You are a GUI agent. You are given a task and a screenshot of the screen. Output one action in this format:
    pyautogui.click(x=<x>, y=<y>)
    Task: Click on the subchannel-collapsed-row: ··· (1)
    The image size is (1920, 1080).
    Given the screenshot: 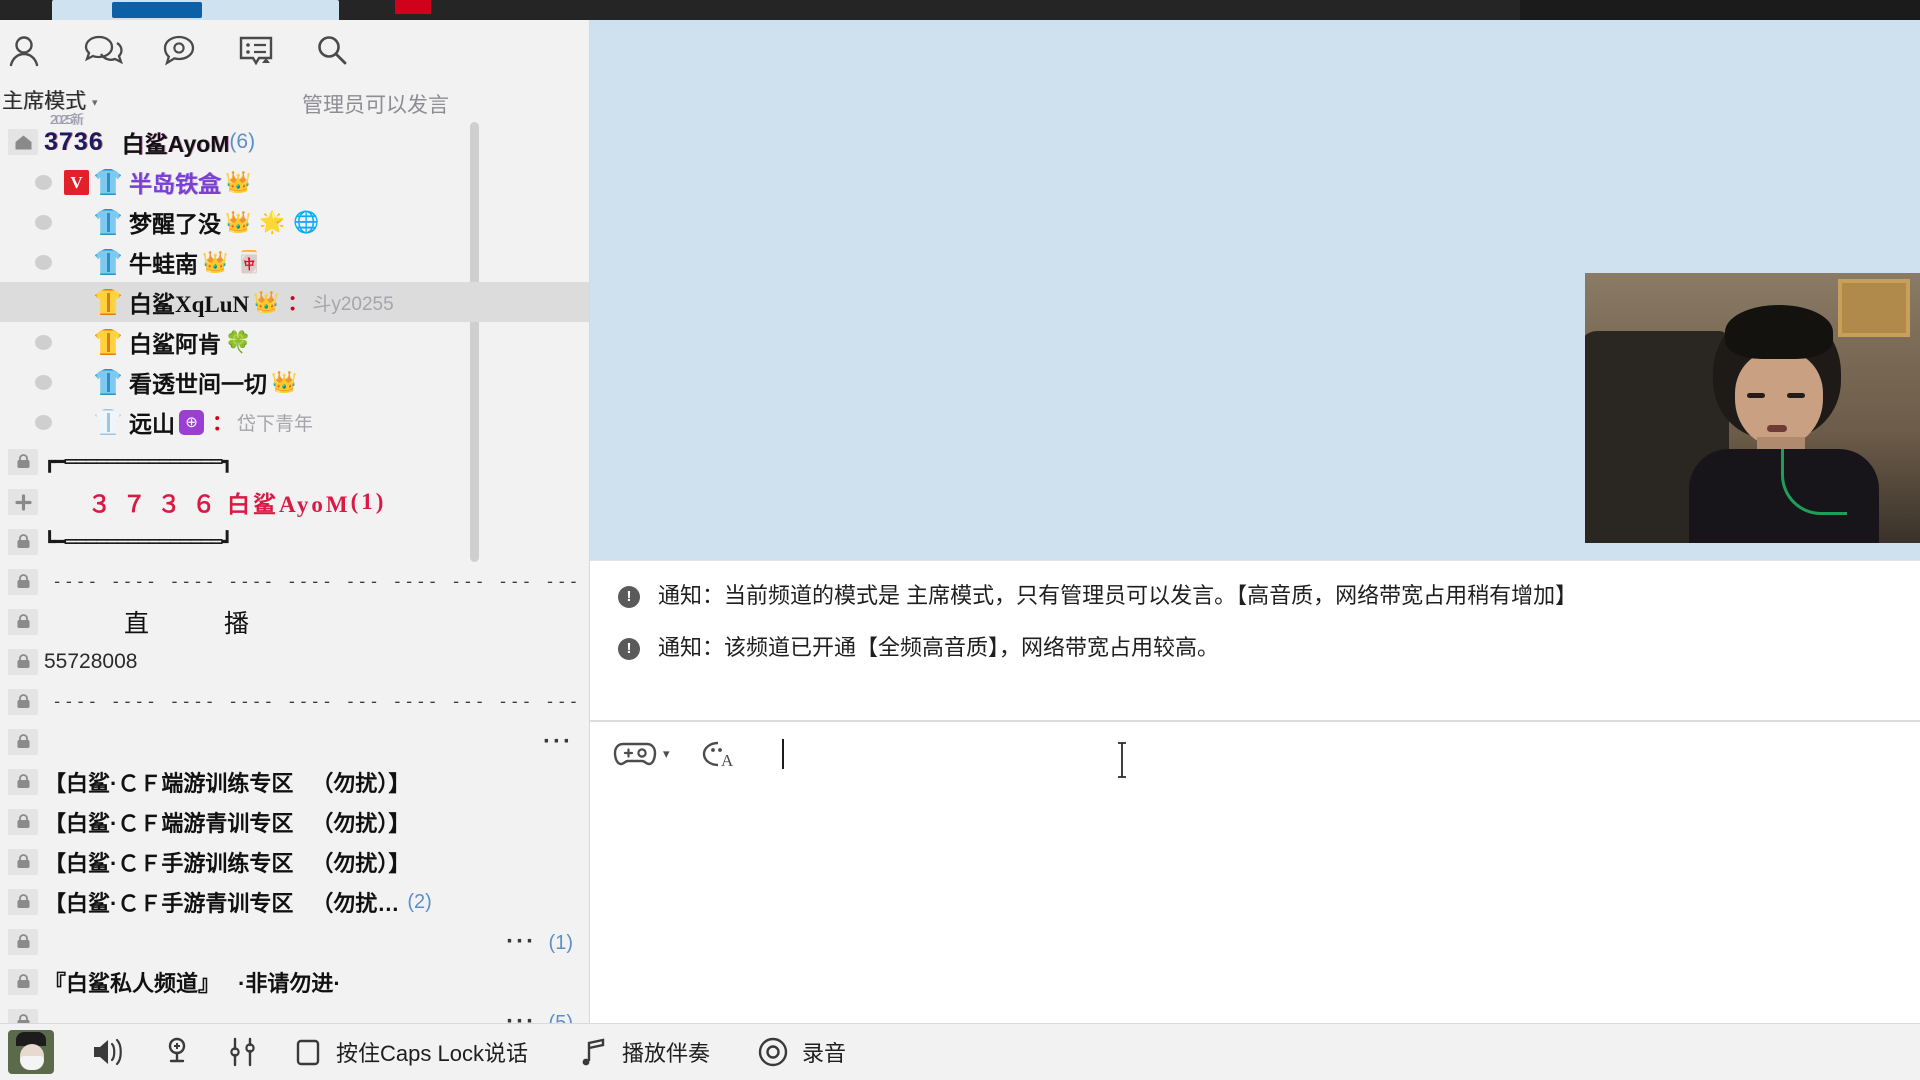 What is the action you would take?
    pyautogui.click(x=294, y=942)
    